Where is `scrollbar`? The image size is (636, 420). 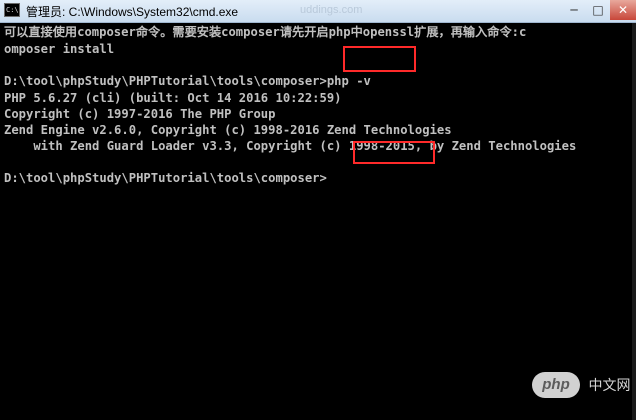 scrollbar is located at coordinates (634, 221).